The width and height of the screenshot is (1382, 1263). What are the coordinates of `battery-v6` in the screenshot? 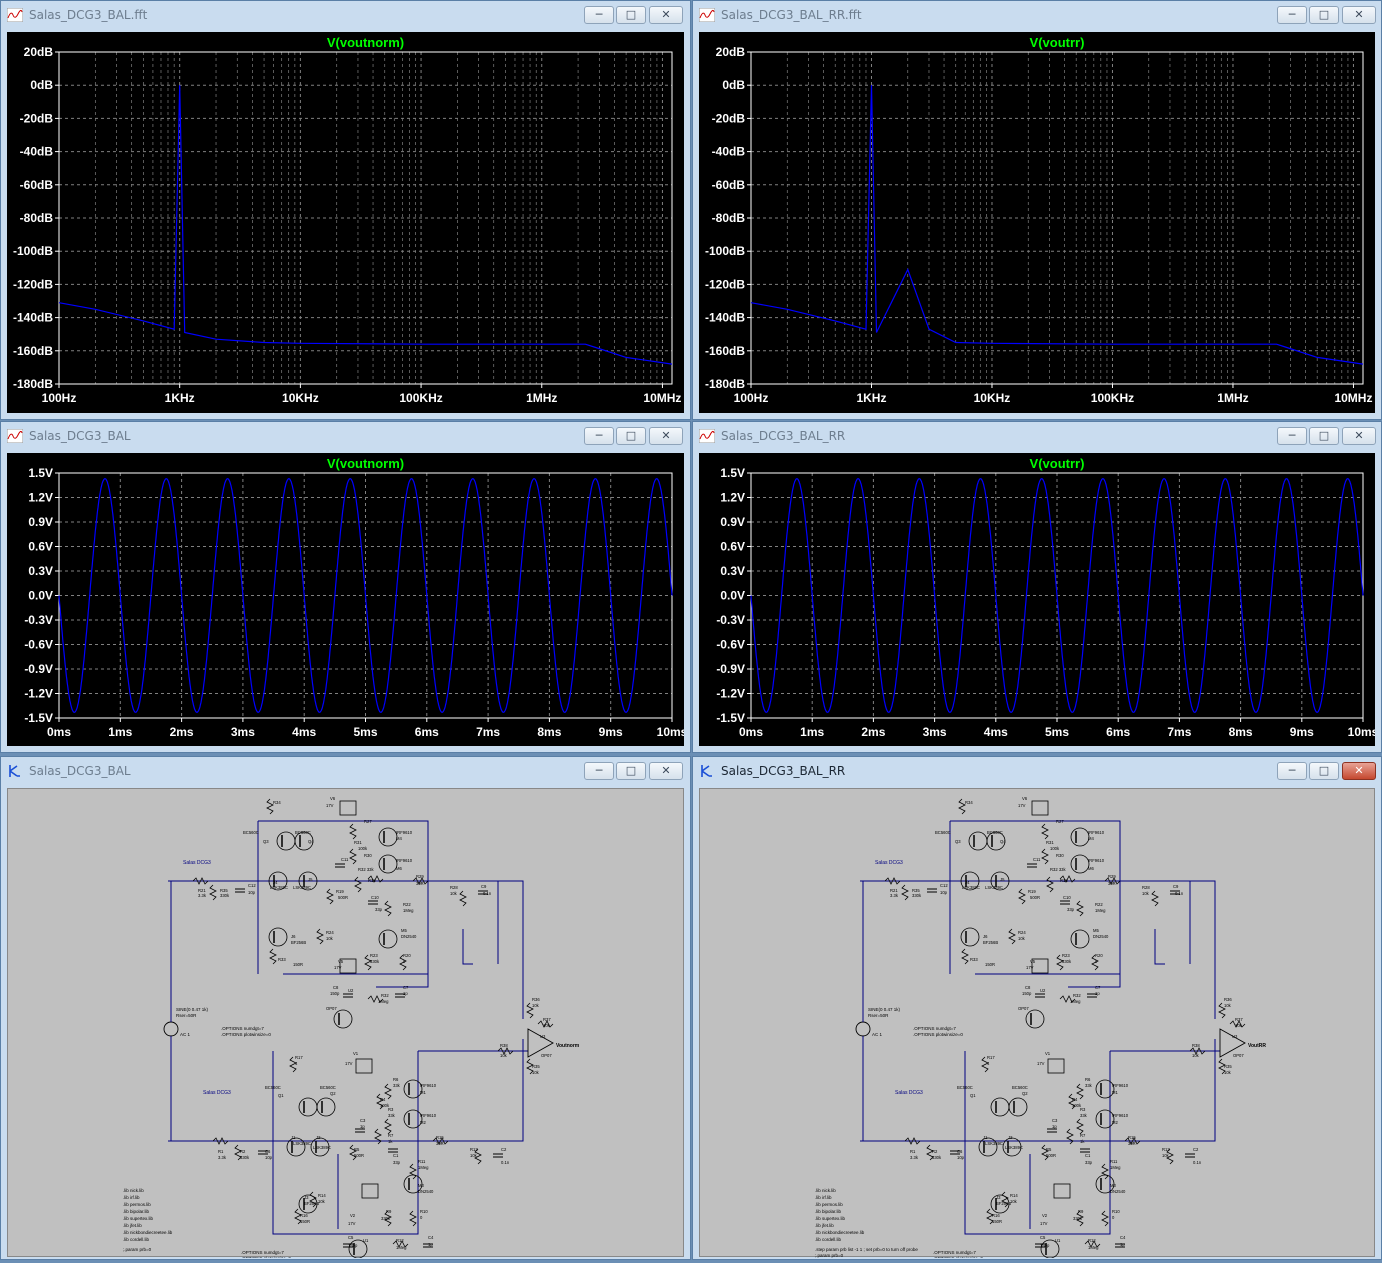 It's located at (1040, 808).